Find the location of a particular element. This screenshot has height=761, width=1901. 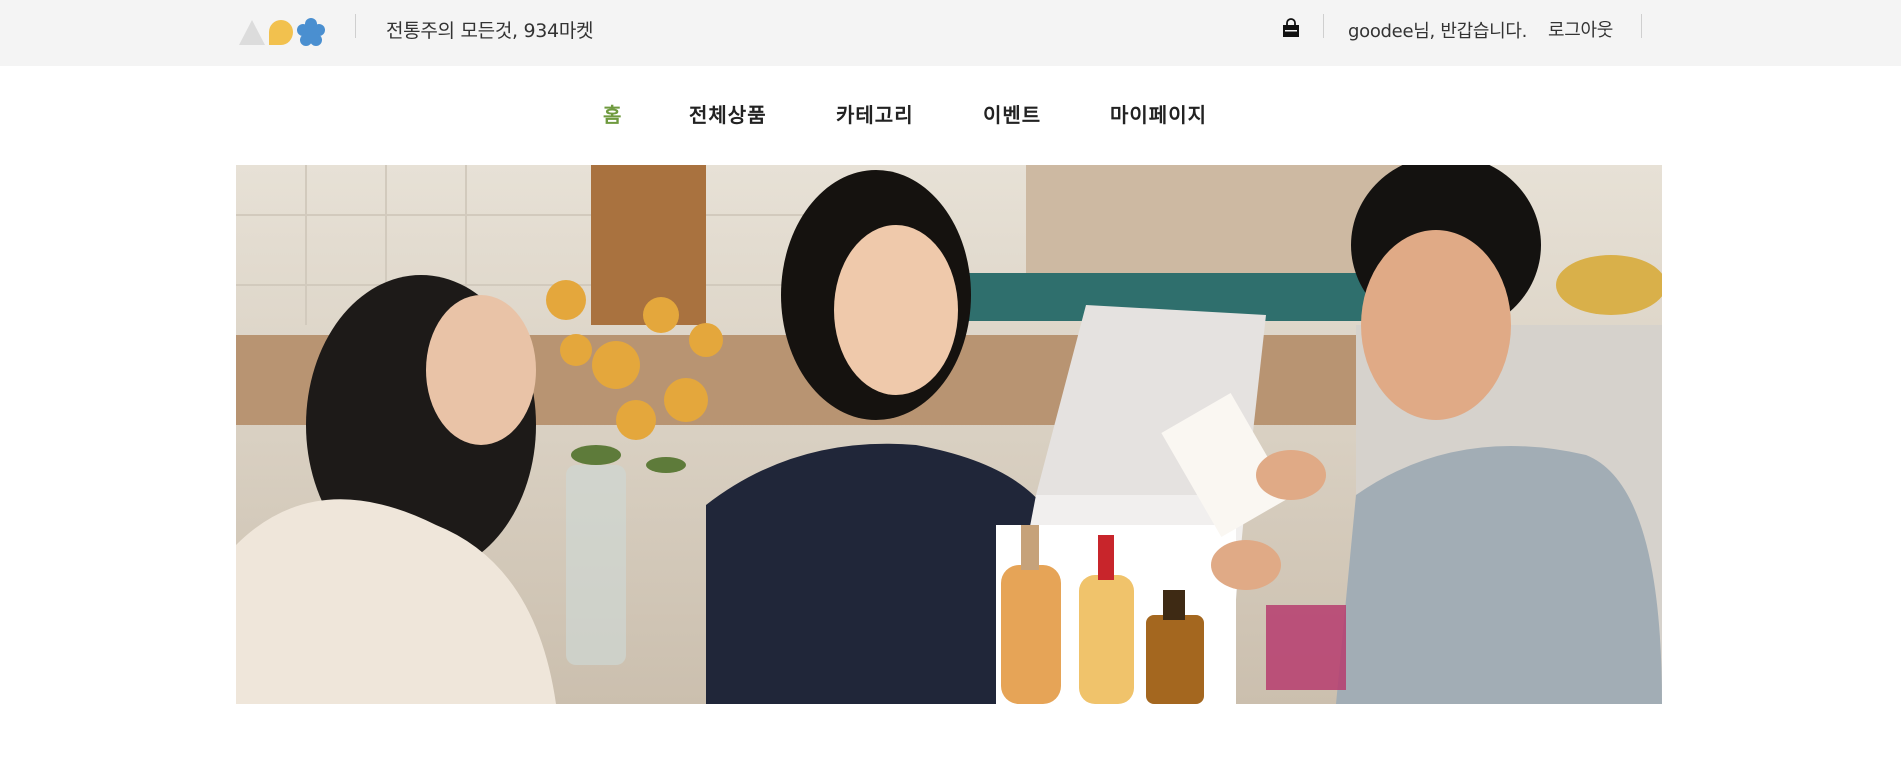

nav-item-category: 카테고리 is located at coordinates (875, 113).